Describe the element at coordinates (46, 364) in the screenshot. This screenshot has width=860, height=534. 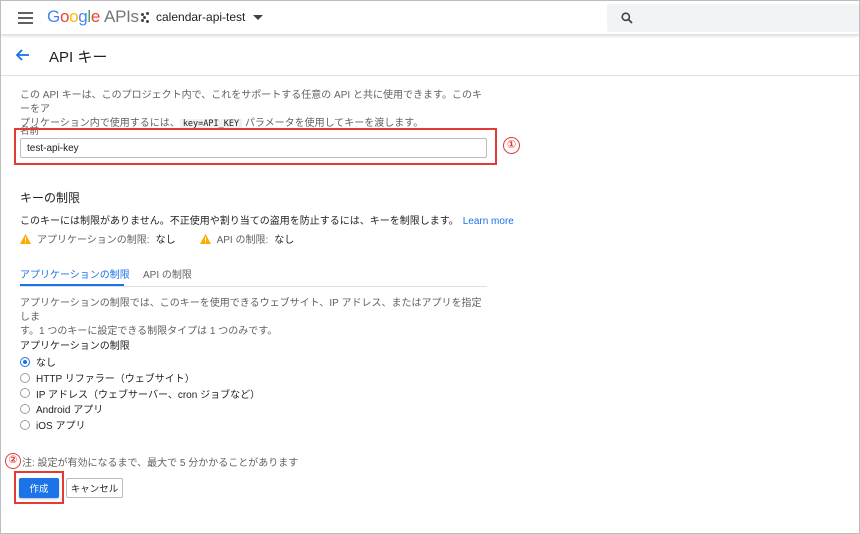
I see `radio-label: なし` at that location.